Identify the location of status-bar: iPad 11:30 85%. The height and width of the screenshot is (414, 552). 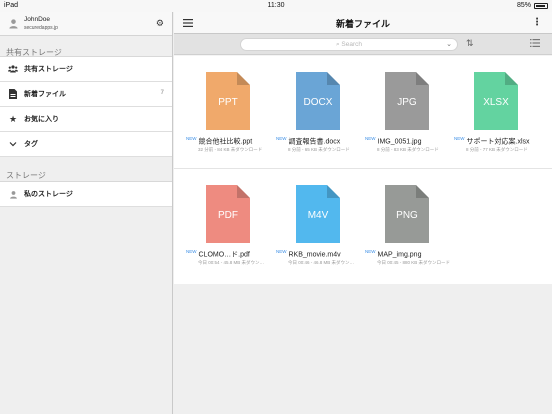
(276, 6).